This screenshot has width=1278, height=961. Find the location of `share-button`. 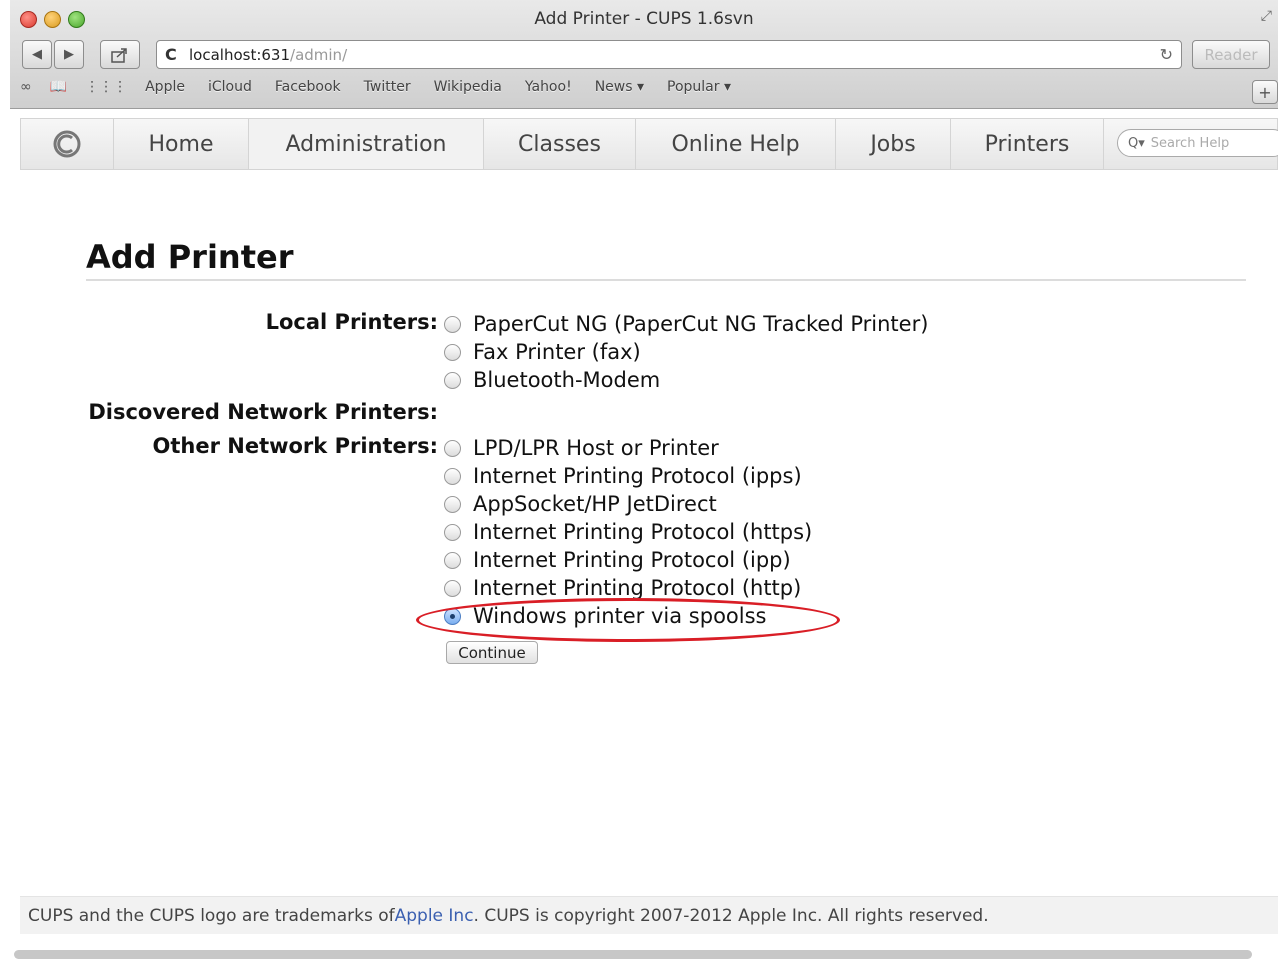

share-button is located at coordinates (120, 54).